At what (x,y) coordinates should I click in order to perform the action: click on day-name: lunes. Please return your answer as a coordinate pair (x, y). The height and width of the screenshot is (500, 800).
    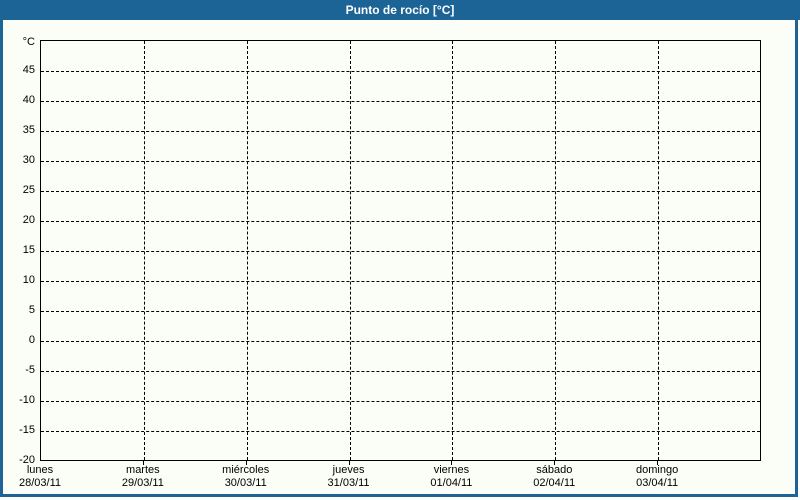
    Looking at the image, I should click on (40, 470).